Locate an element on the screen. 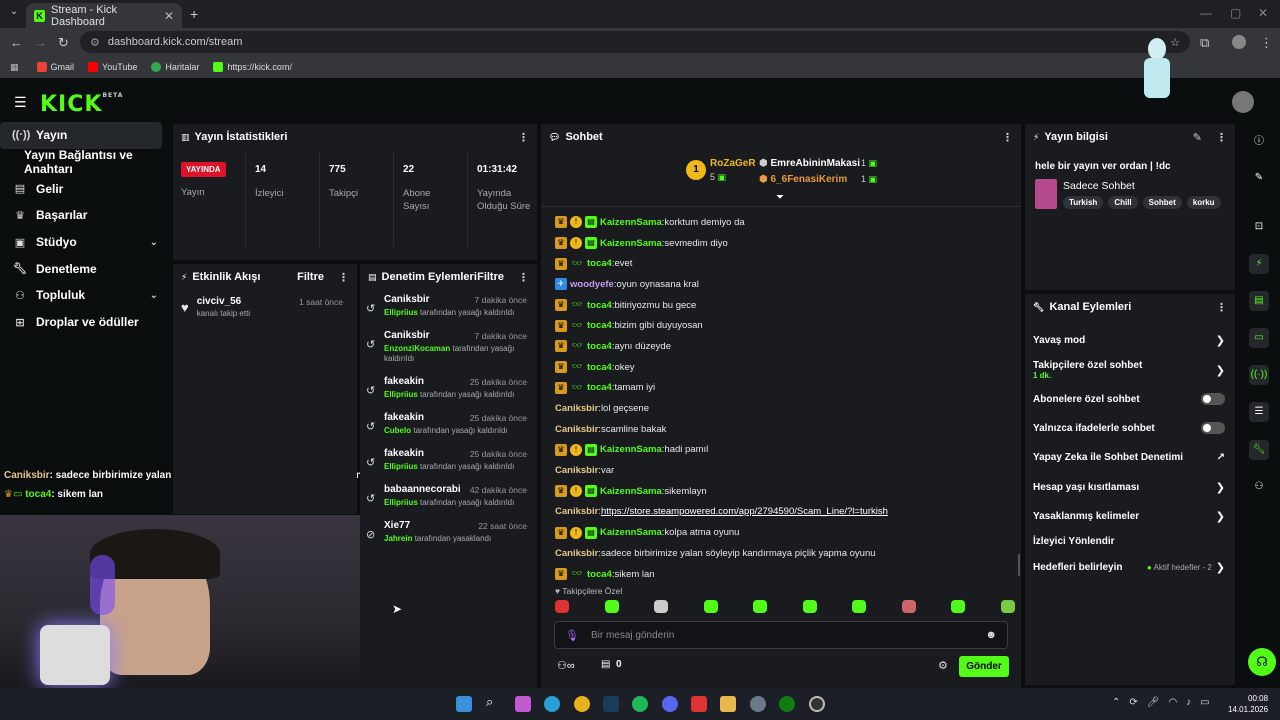  layers-icon: ☰ is located at coordinates (1259, 412).